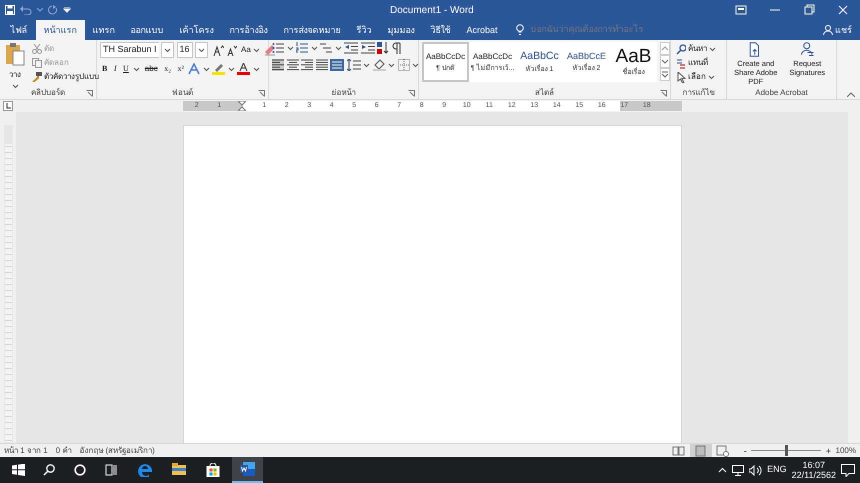 The image size is (860, 483). What do you see at coordinates (115, 69) in the screenshot?
I see `italic-button: I` at bounding box center [115, 69].